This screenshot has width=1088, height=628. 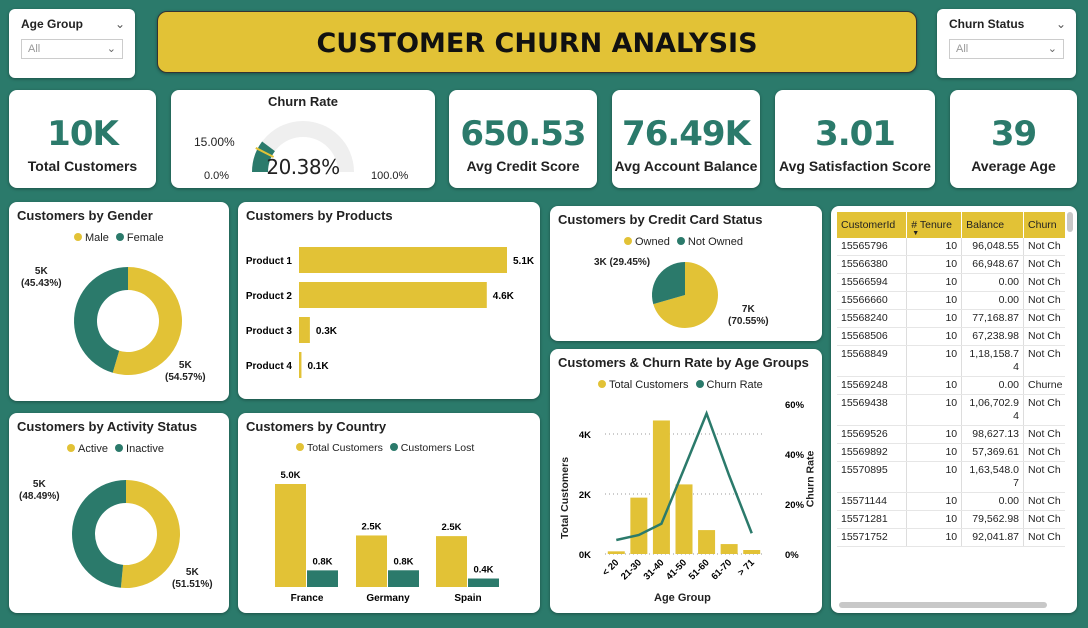 I want to click on data-label: 2.5K, so click(x=371, y=526).